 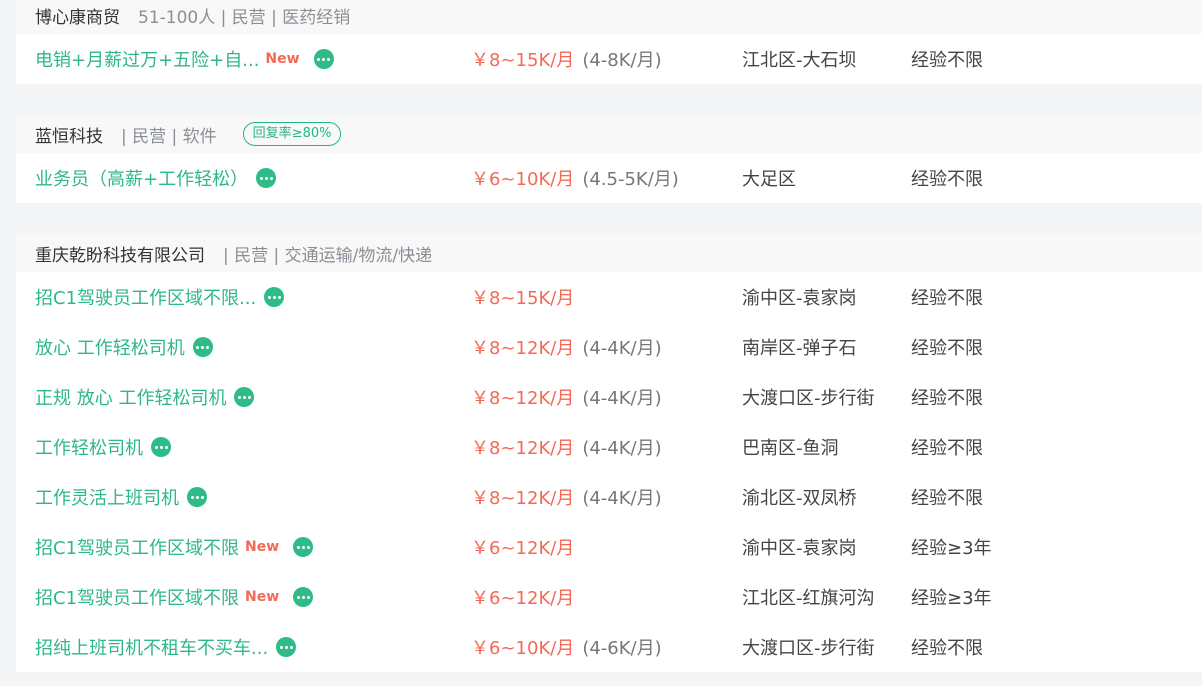 What do you see at coordinates (328, 255) in the screenshot?
I see `company-meta: | 民营 | 交通运输/物流/快递` at bounding box center [328, 255].